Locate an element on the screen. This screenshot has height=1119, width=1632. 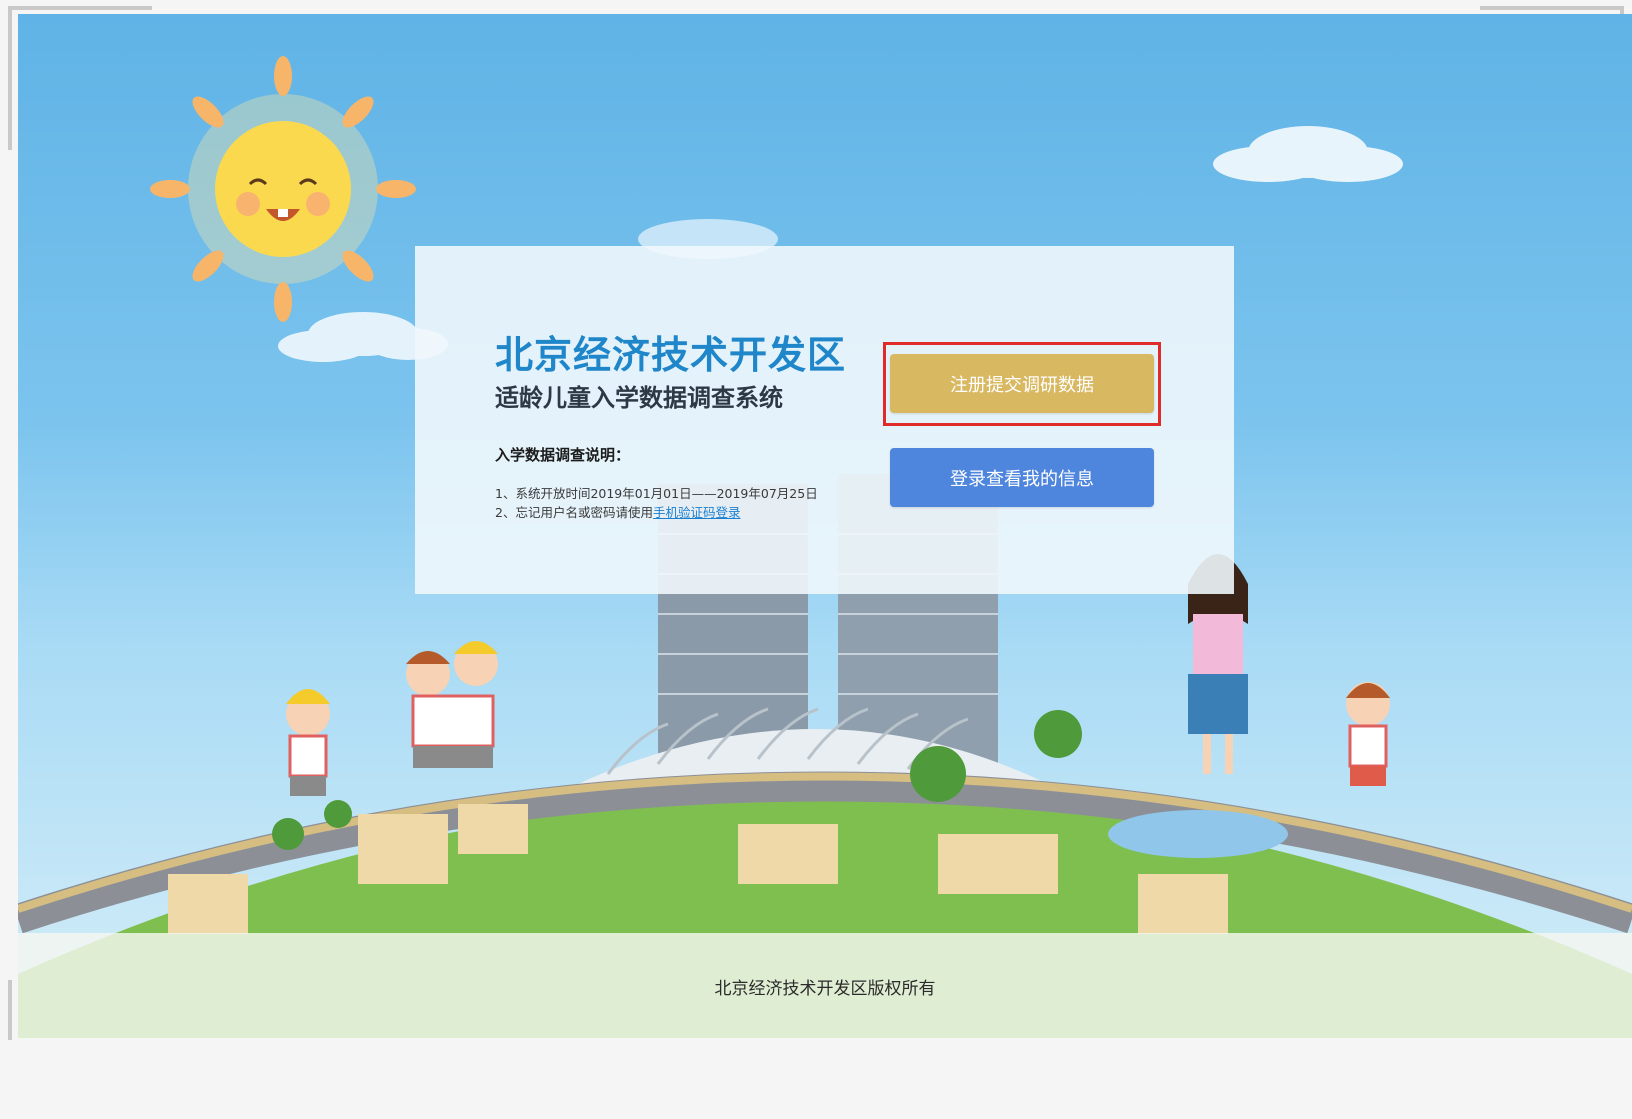
frame-corner-bottom-left is located at coordinates (13, 1010).